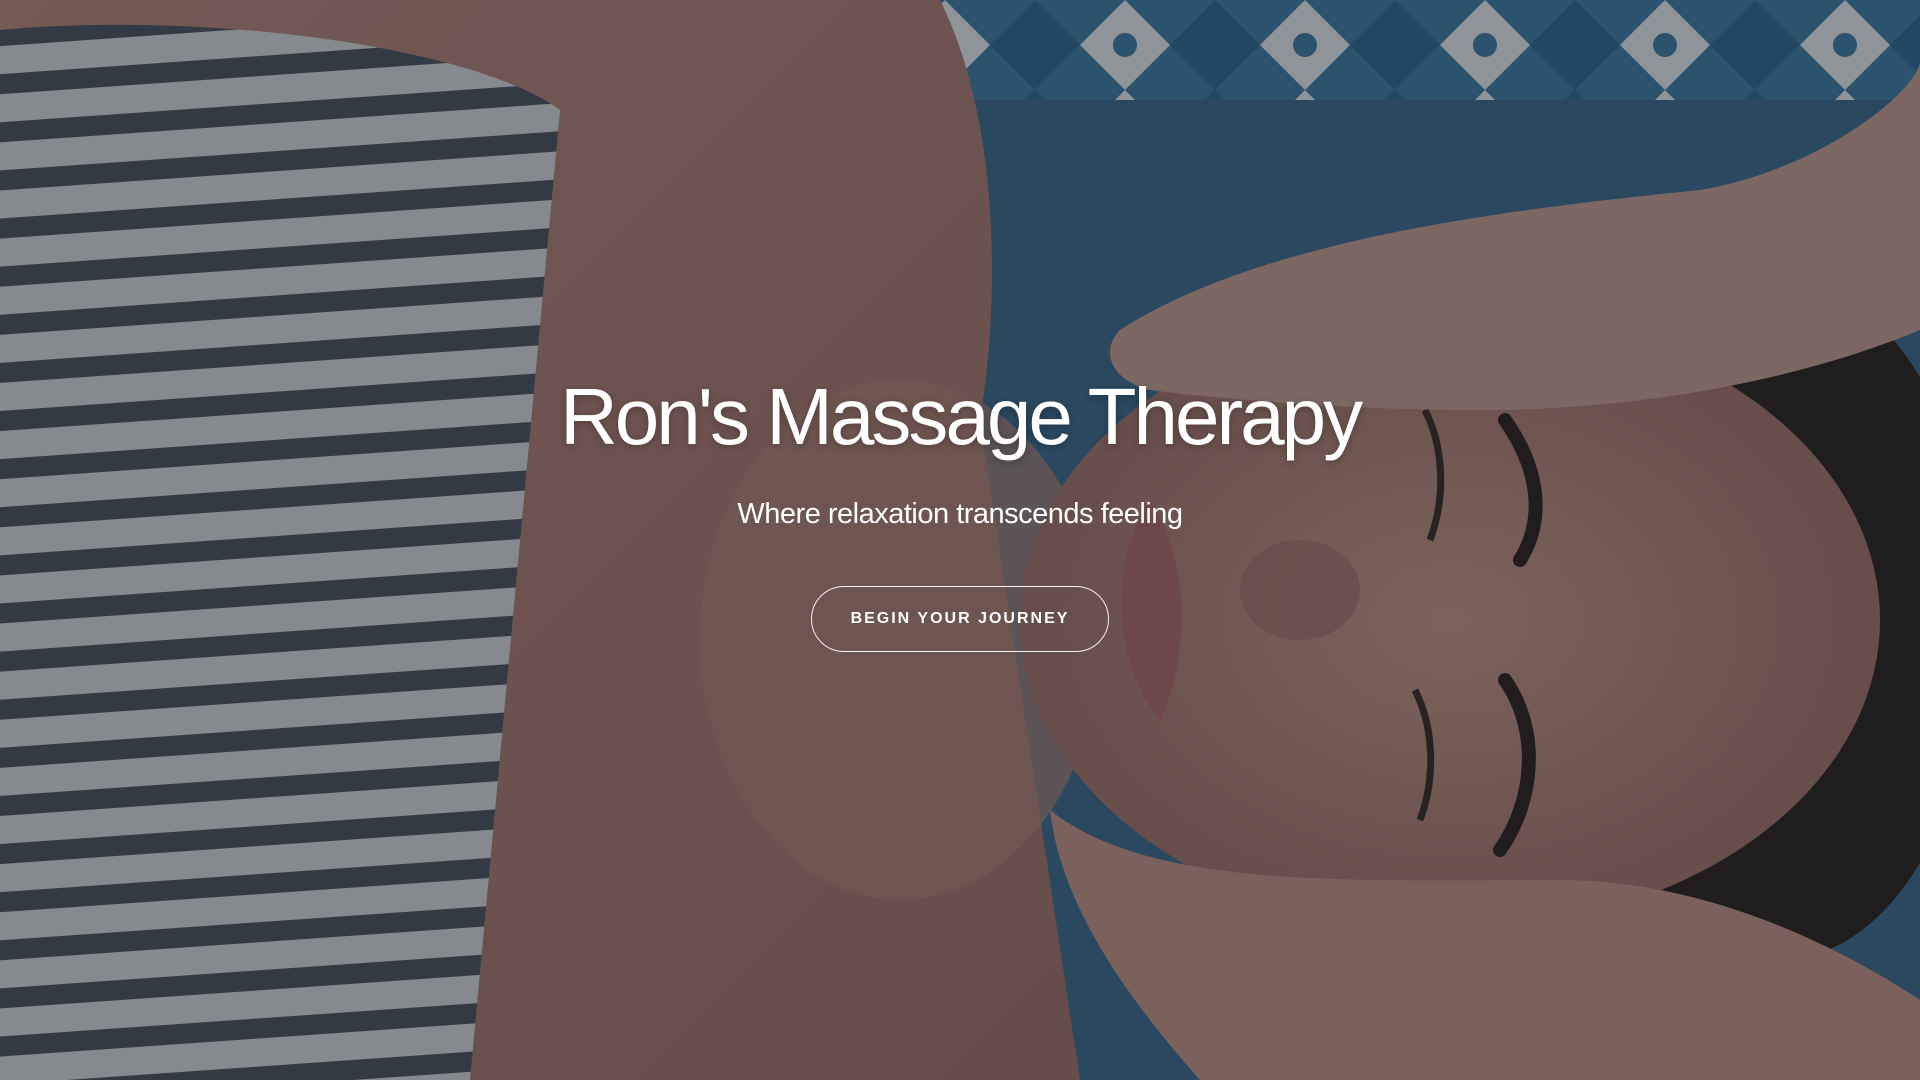 The width and height of the screenshot is (1920, 1080). What do you see at coordinates (961, 416) in the screenshot?
I see `site-title: Ron's Massage Therapy` at bounding box center [961, 416].